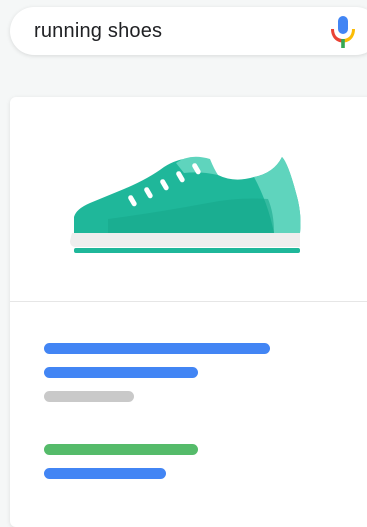 This screenshot has height=527, width=367. Describe the element at coordinates (186, 206) in the screenshot. I see `running-shoe-icon` at that location.